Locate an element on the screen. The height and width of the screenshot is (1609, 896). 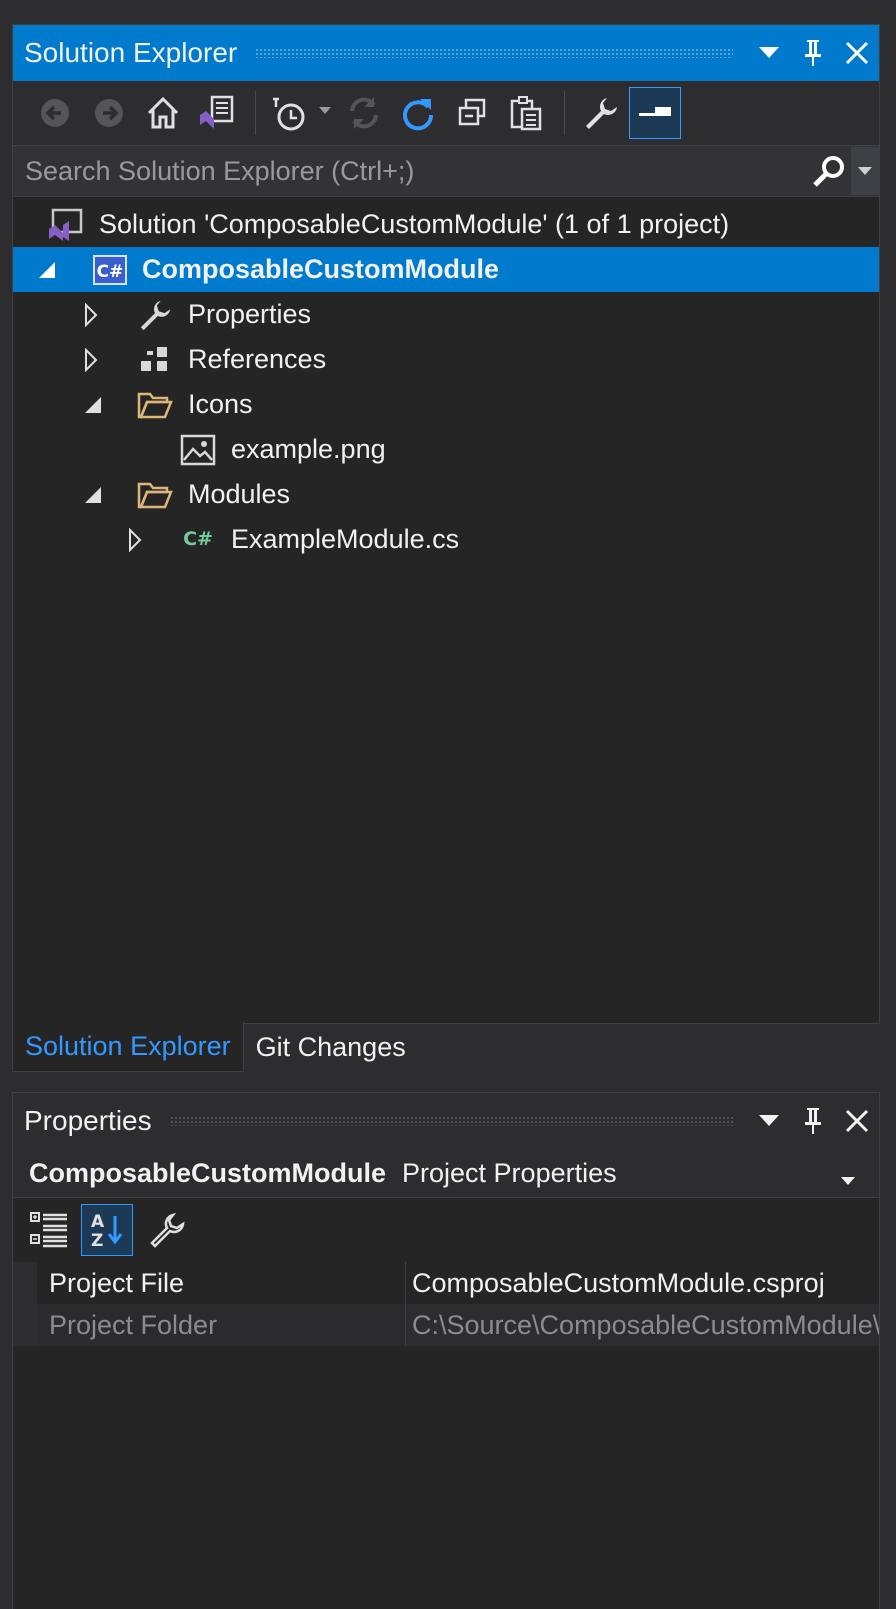
categorized-icon is located at coordinates (49, 1230).